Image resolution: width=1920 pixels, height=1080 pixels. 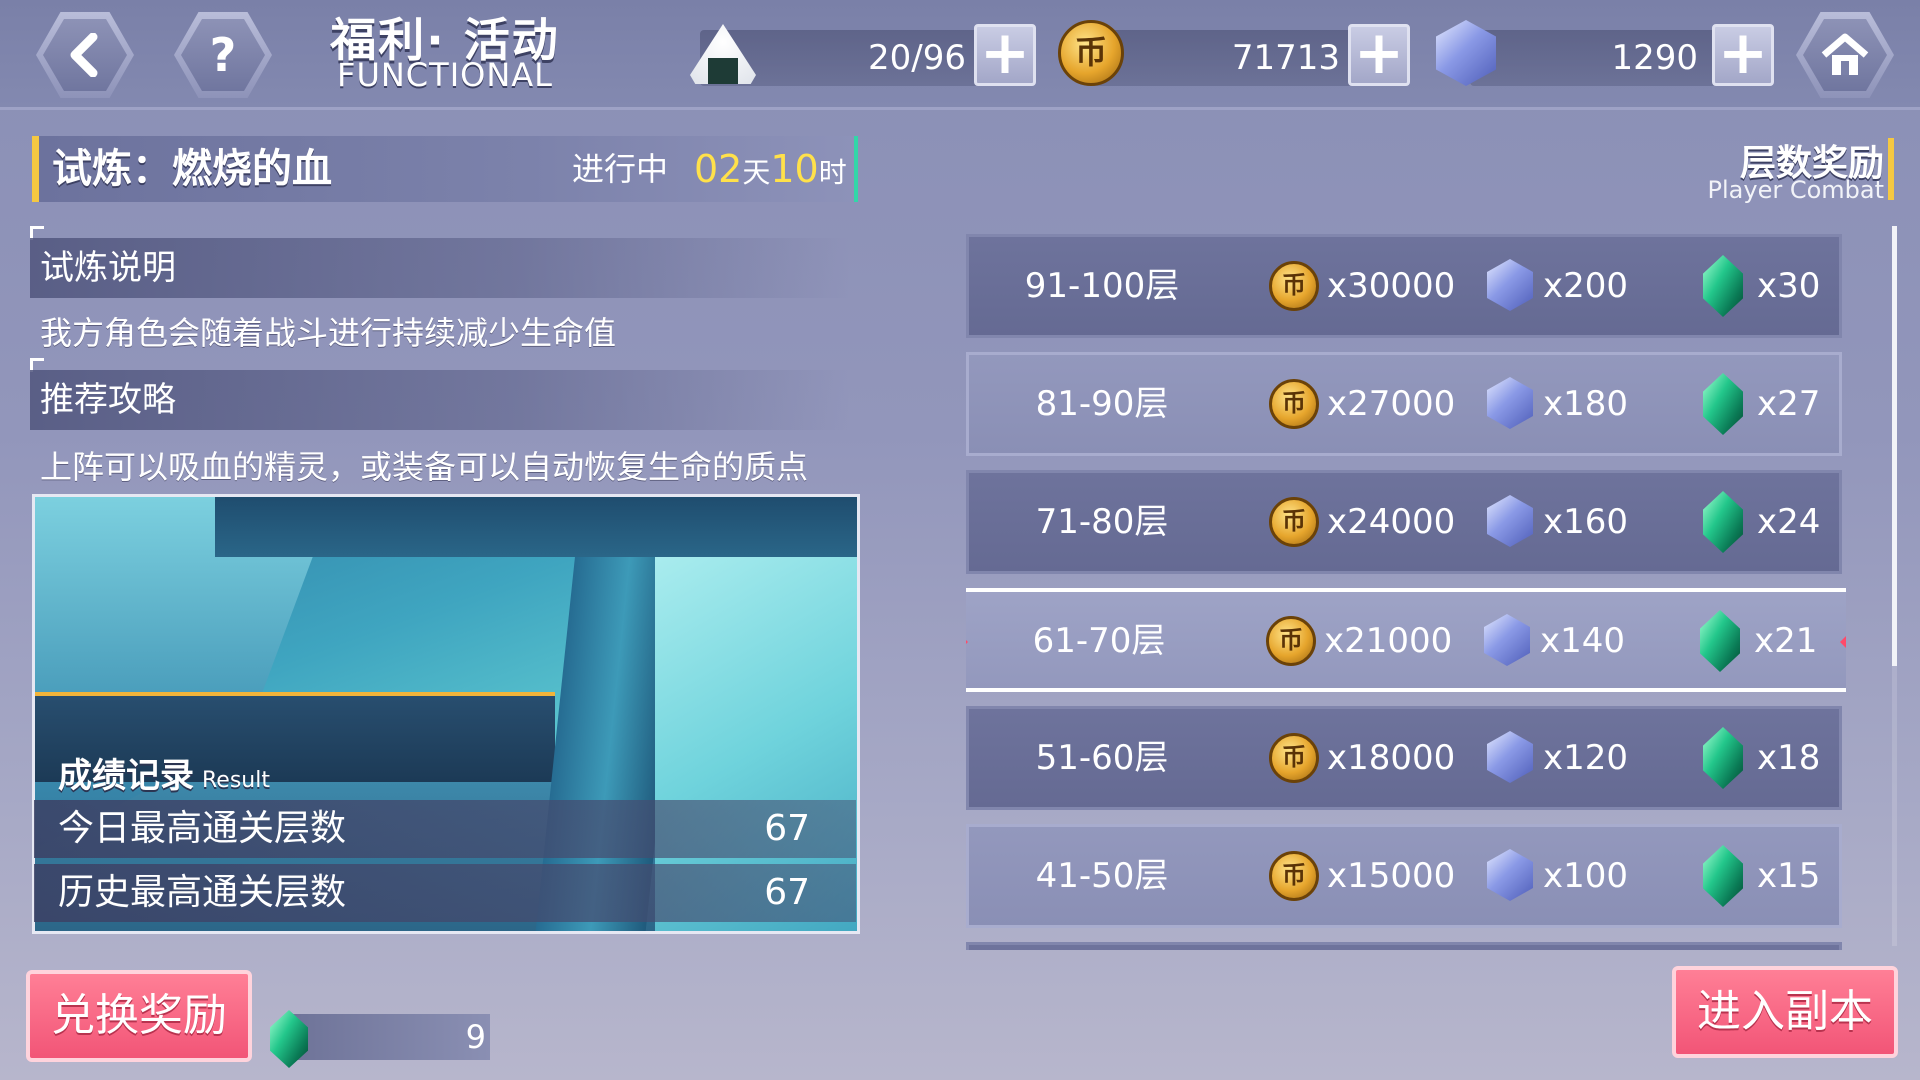 I want to click on reward-subtitle: Player Combat, so click(x=1795, y=190).